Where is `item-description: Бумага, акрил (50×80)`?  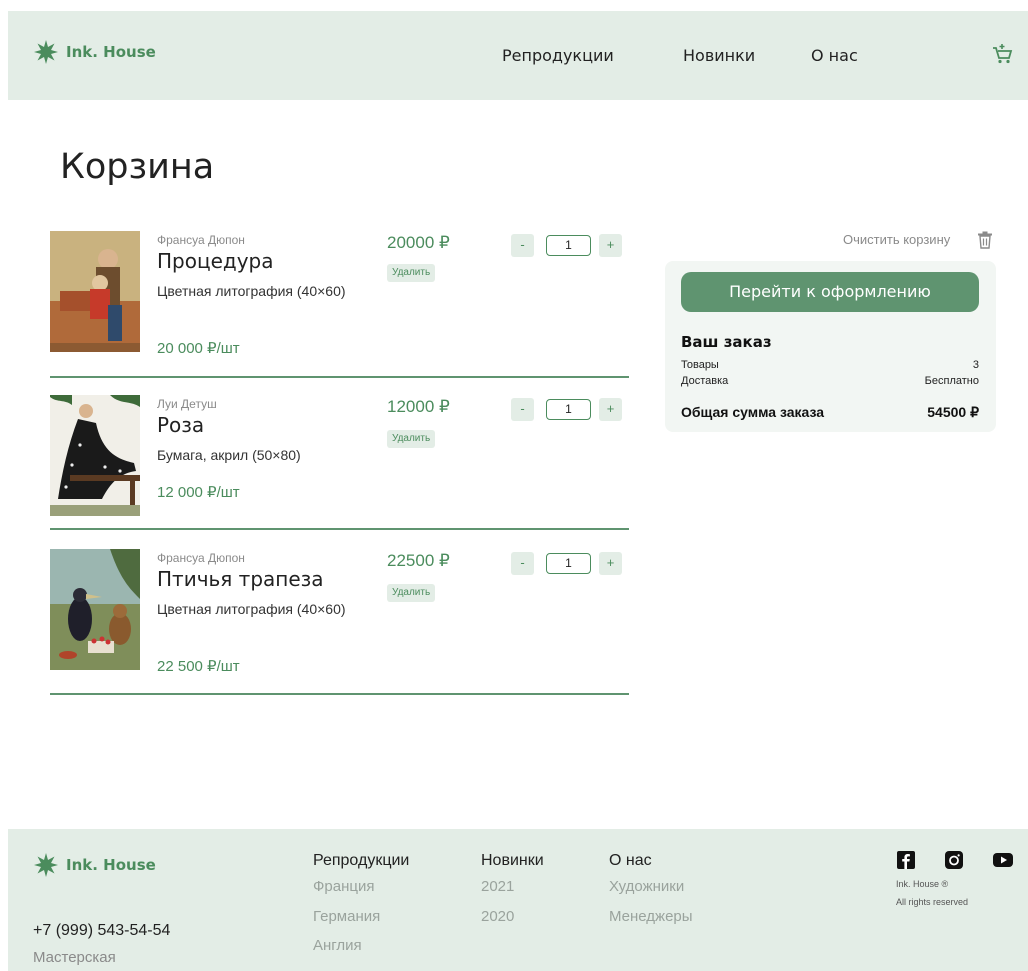 item-description: Бумага, акрил (50×80) is located at coordinates (229, 455).